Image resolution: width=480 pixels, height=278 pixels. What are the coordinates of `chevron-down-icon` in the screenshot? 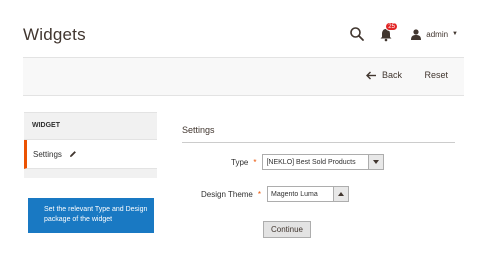 It's located at (376, 162).